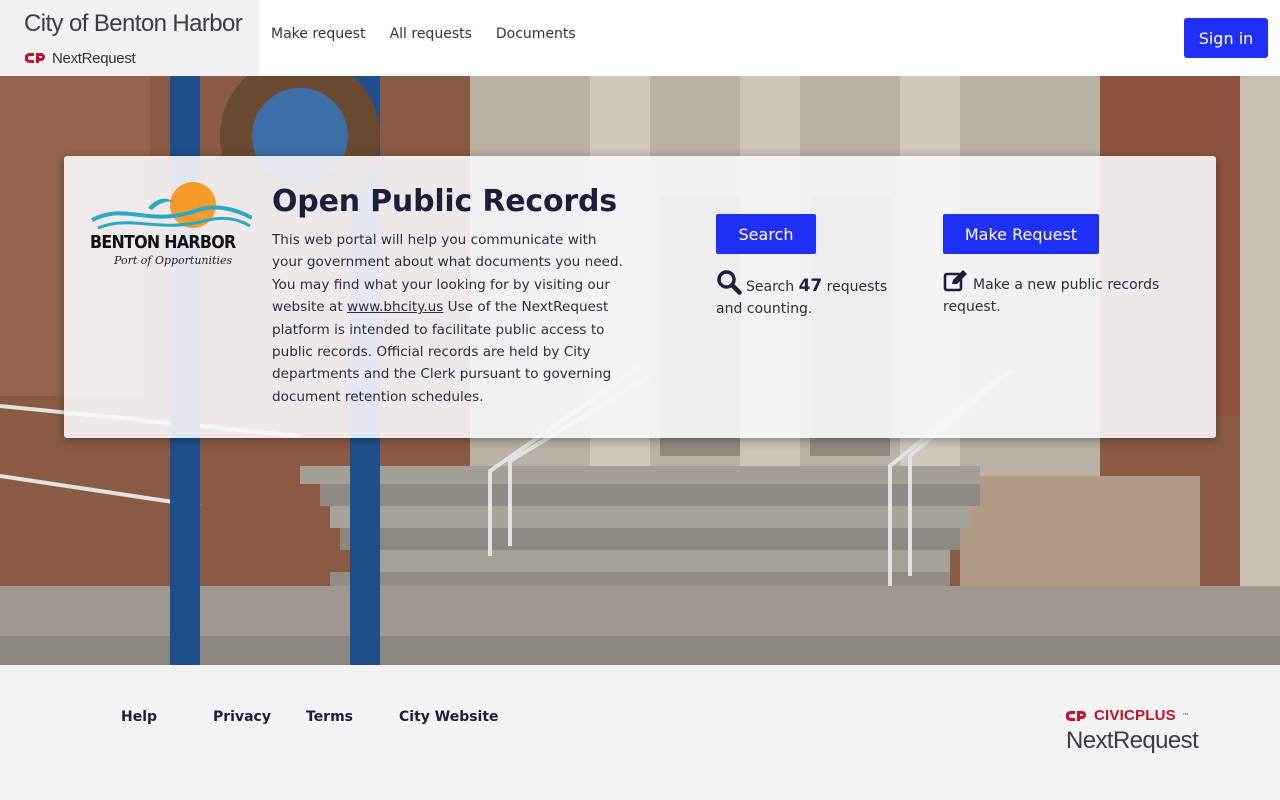  I want to click on search-text-before: Search, so click(772, 287).